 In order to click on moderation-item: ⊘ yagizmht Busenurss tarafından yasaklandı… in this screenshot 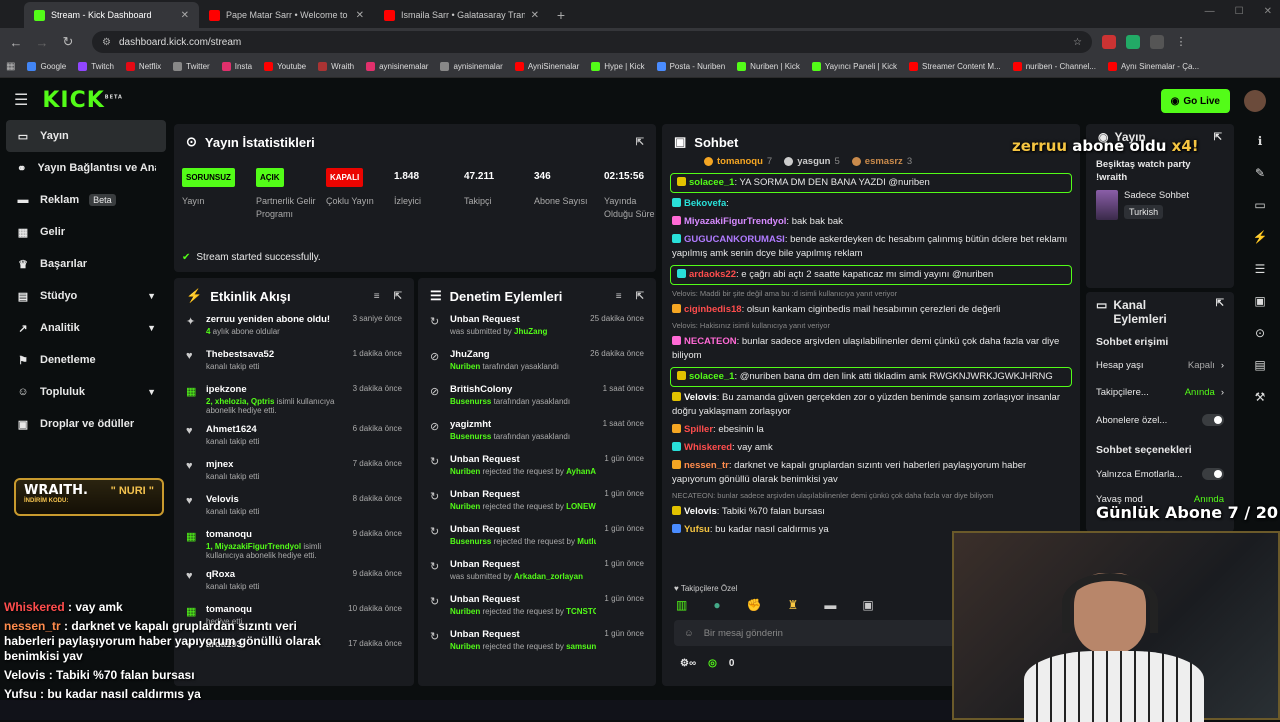, I will do `click(537, 432)`.